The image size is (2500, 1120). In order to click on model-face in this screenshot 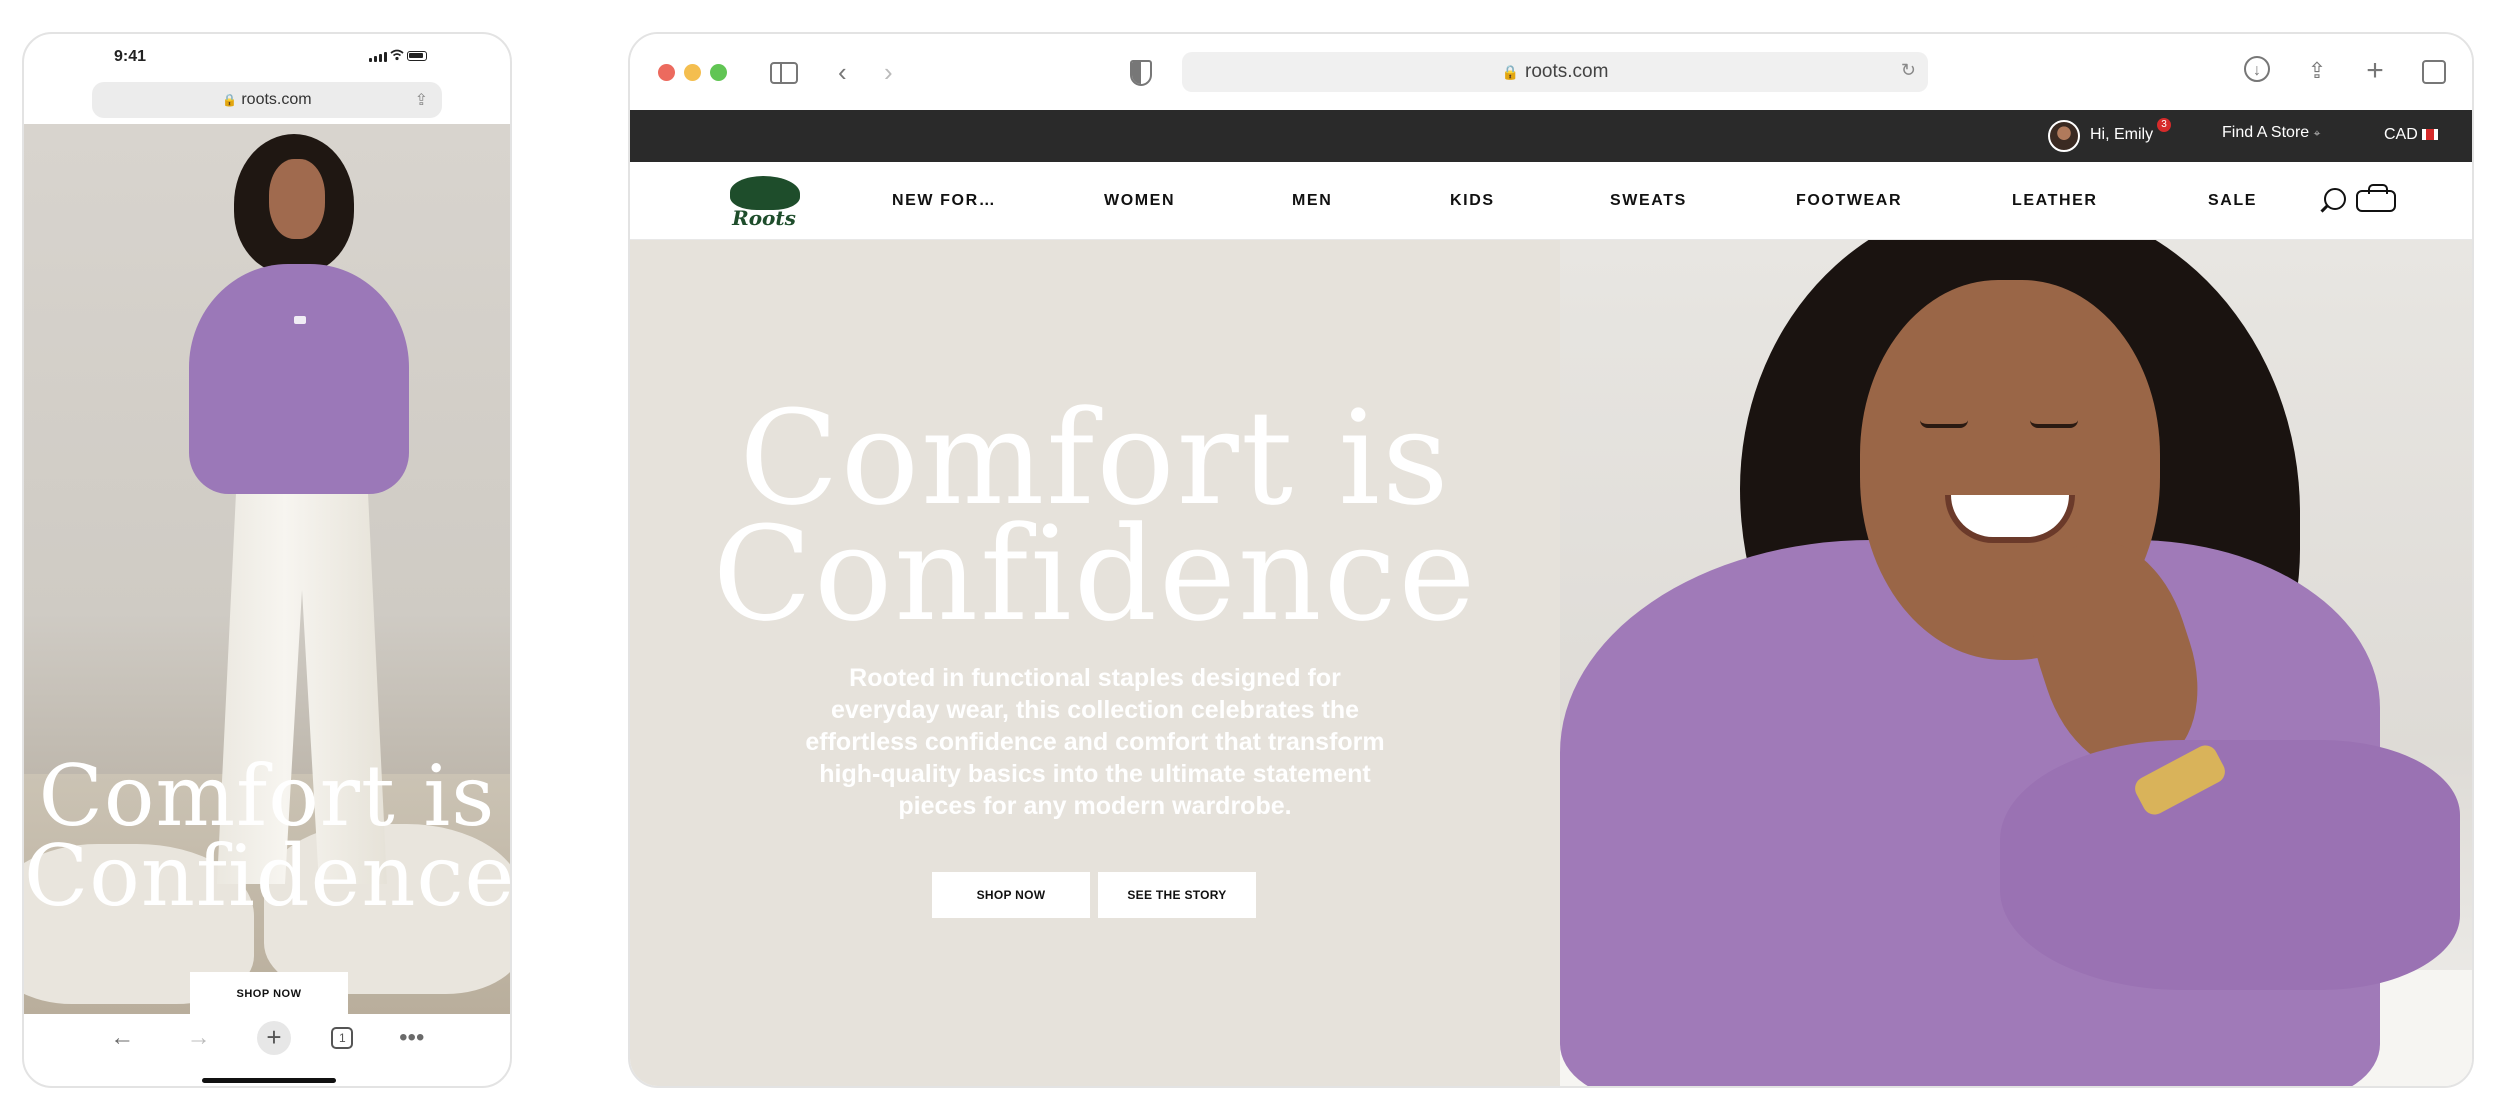, I will do `click(297, 199)`.